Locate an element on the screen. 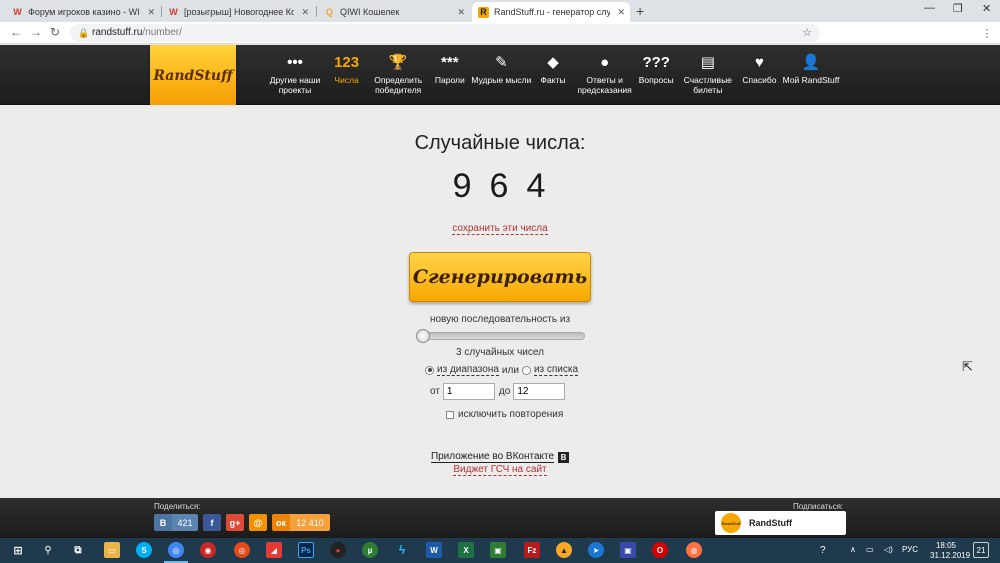 The height and width of the screenshot is (563, 1000). app-icon: ◢ is located at coordinates (274, 550).